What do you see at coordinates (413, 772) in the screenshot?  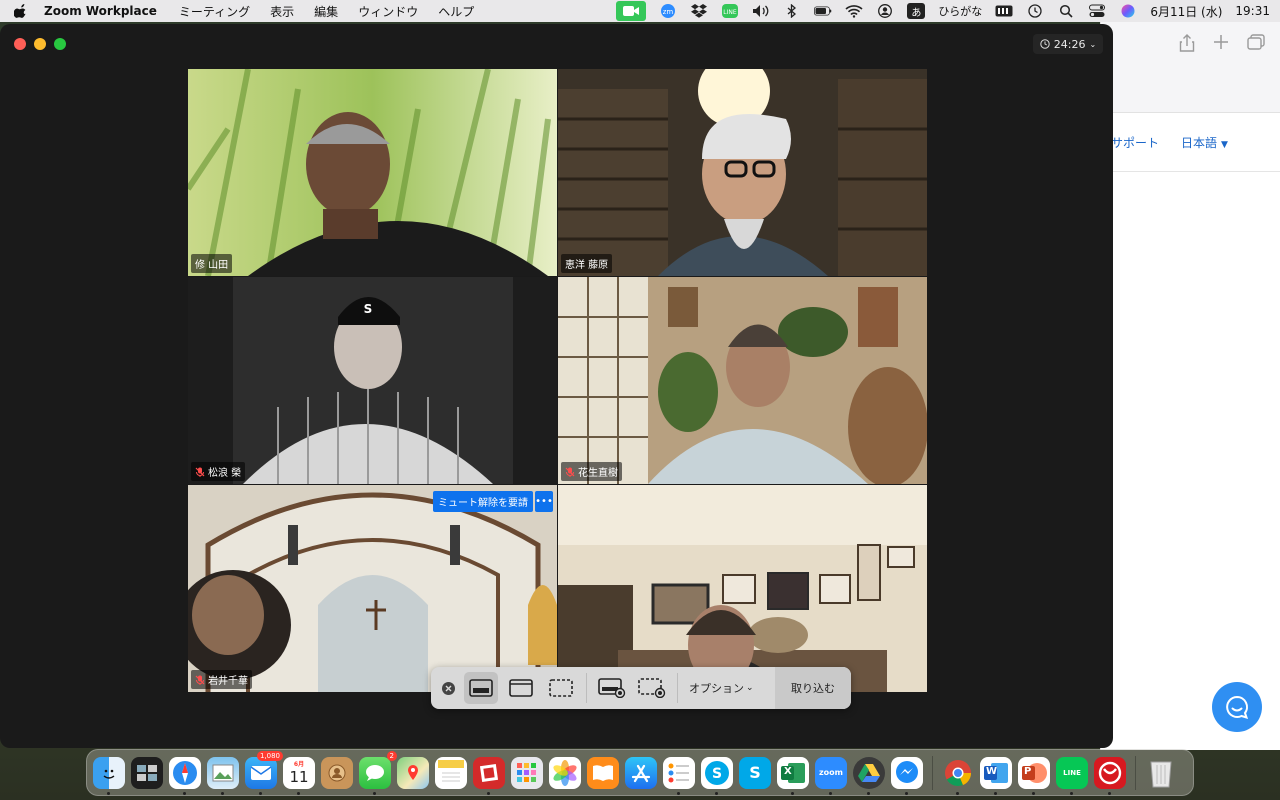 I see `maps-icon` at bounding box center [413, 772].